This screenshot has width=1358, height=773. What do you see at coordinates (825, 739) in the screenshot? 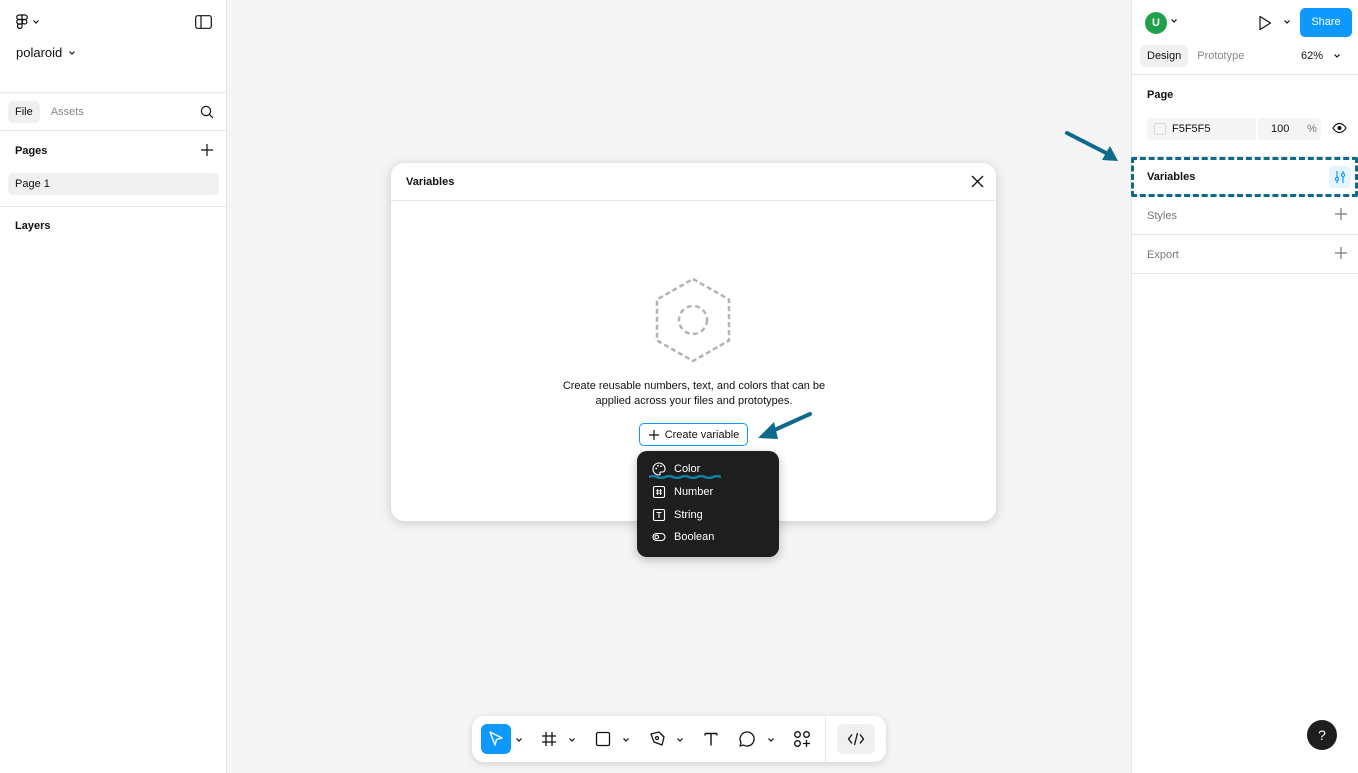
I see `toolbar-divider` at bounding box center [825, 739].